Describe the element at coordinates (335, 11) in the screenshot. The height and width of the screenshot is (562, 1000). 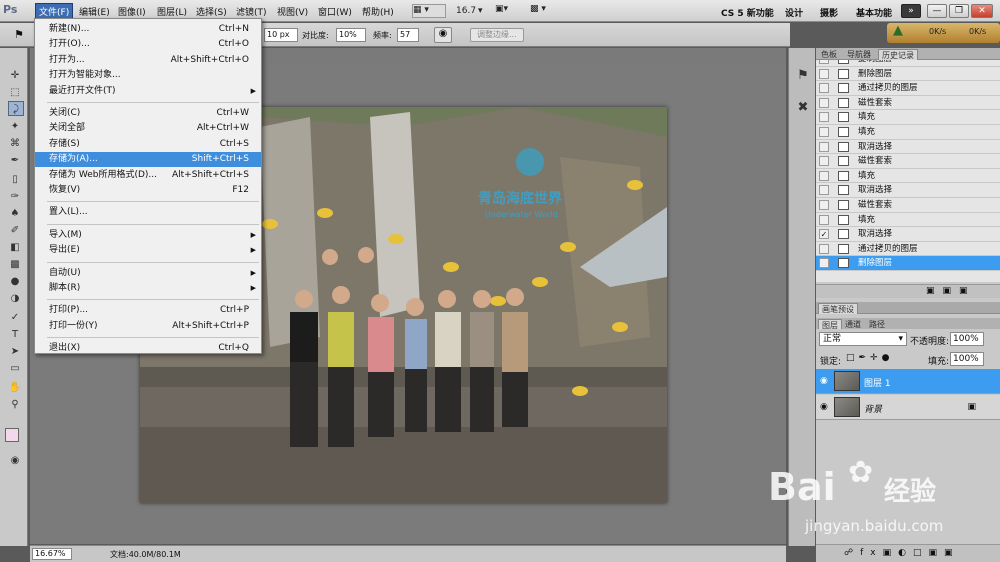
I see `menu-window: 窗口(W)` at that location.